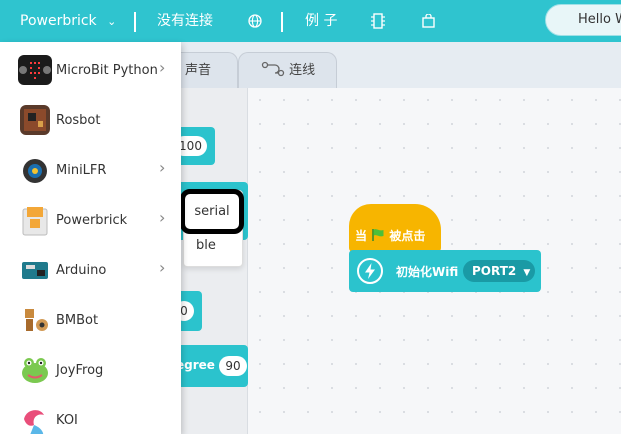  I want to click on lightning-icon, so click(370, 271).